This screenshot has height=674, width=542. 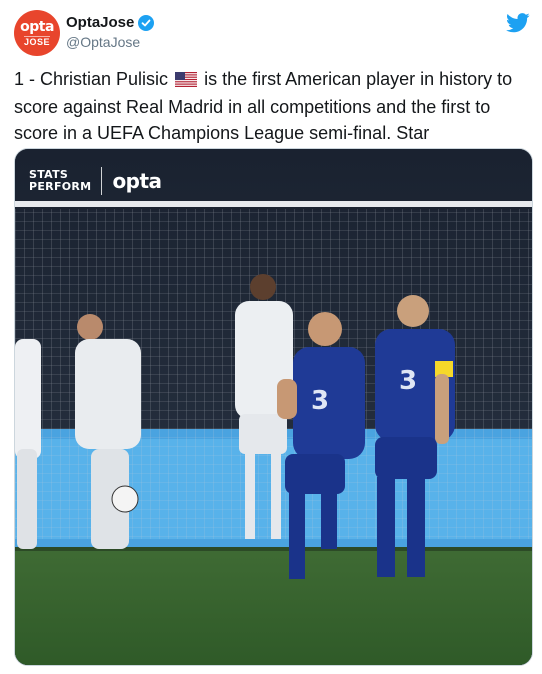 What do you see at coordinates (36, 41) in the screenshot?
I see `avatar-sub: JOSE` at bounding box center [36, 41].